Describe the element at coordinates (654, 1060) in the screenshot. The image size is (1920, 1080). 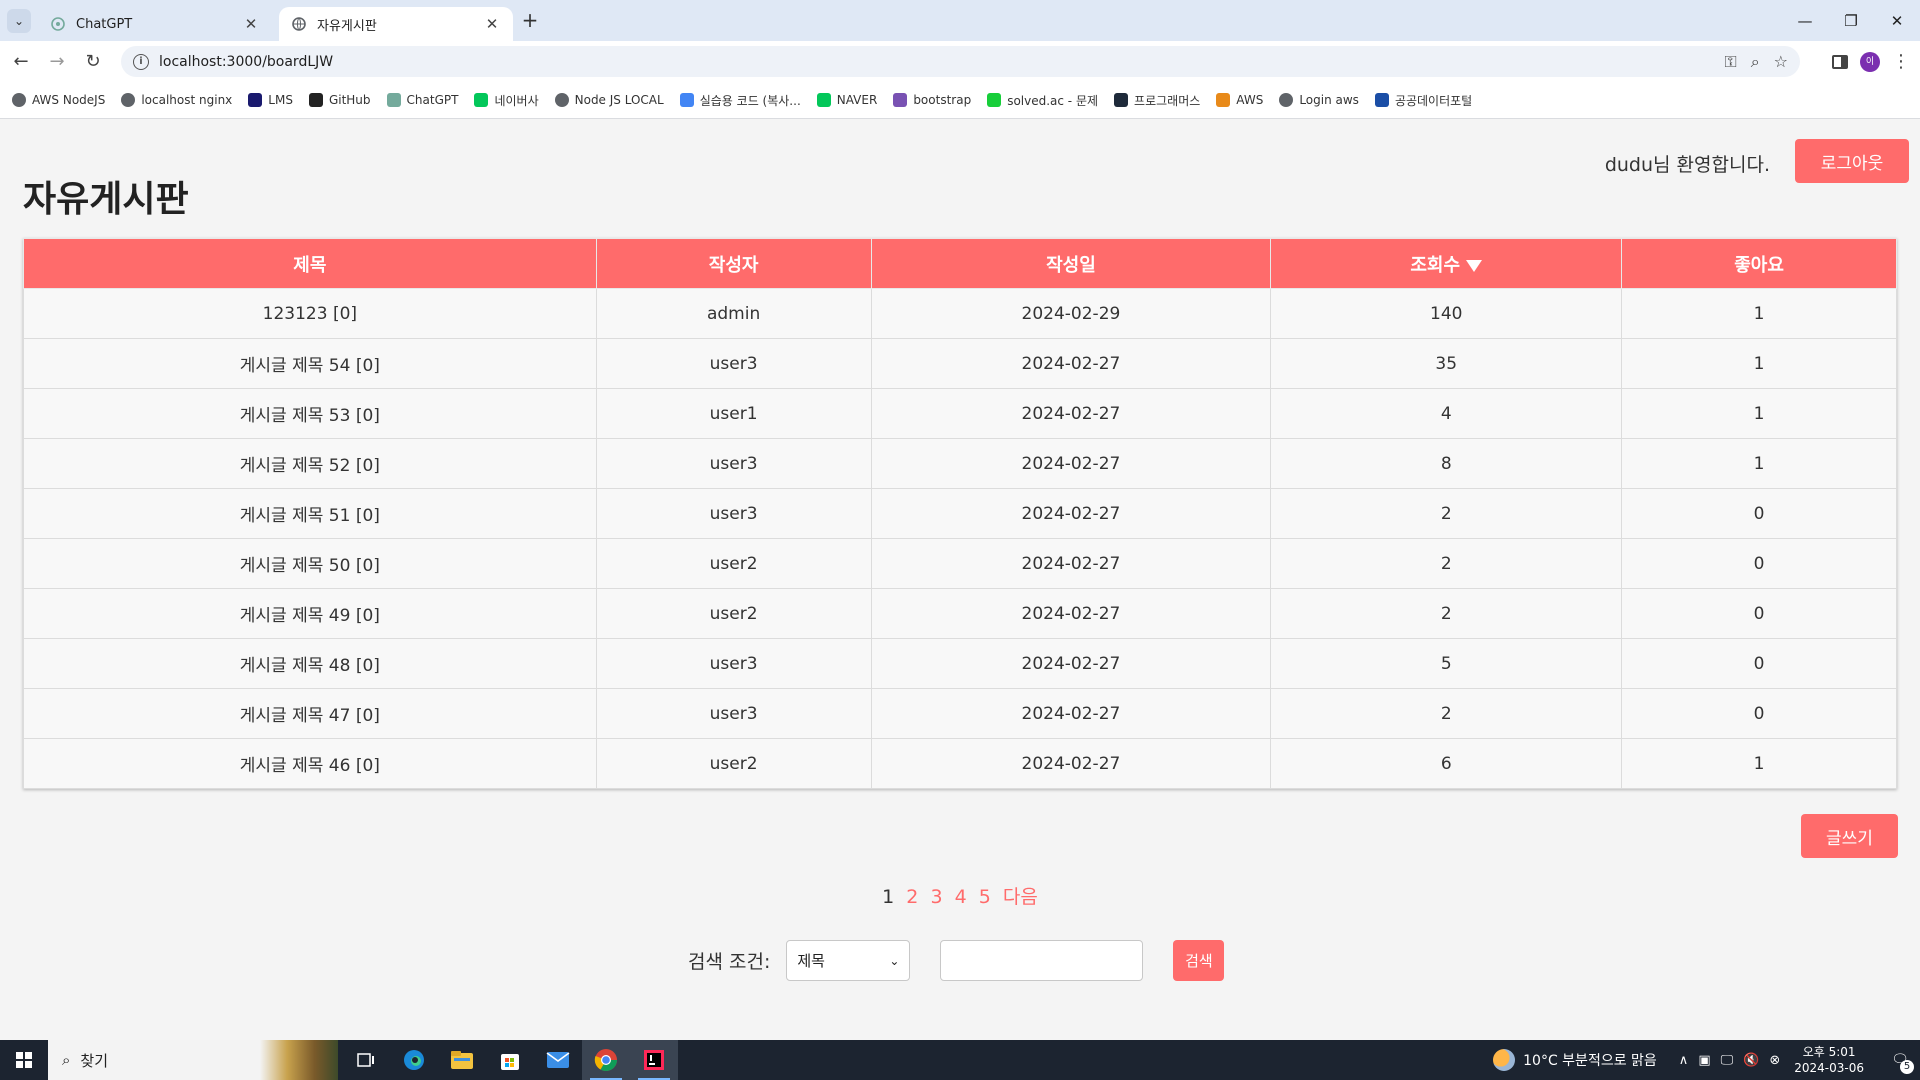
I see `intellij-icon` at that location.